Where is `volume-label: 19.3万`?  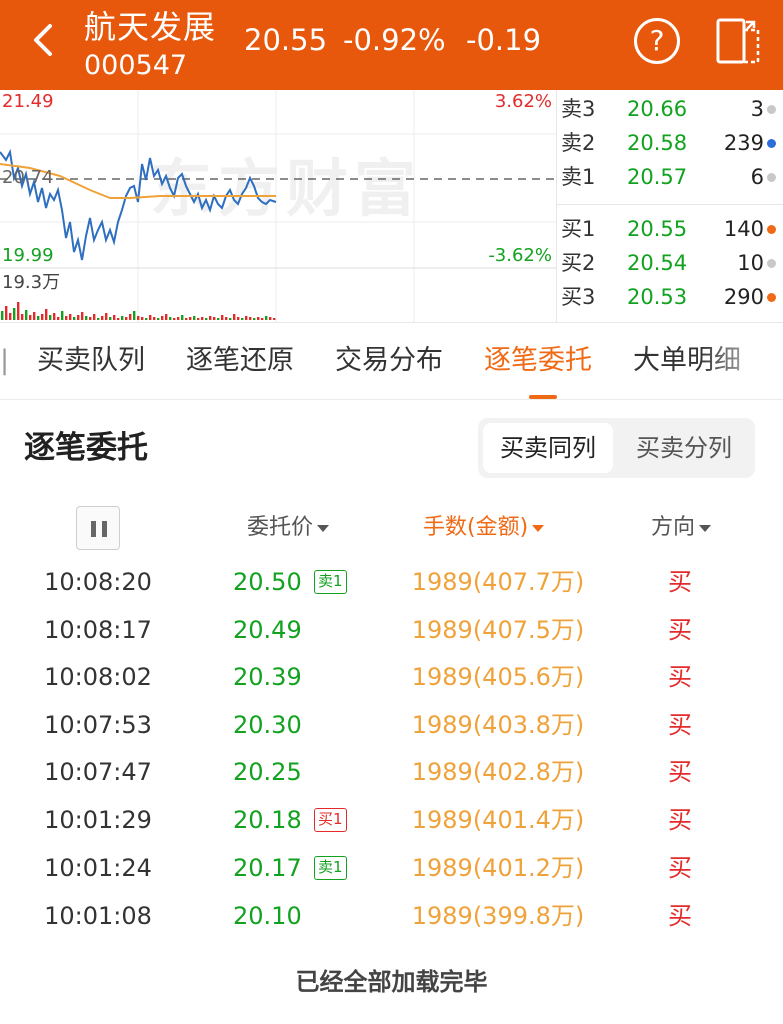
volume-label: 19.3万 is located at coordinates (31, 282).